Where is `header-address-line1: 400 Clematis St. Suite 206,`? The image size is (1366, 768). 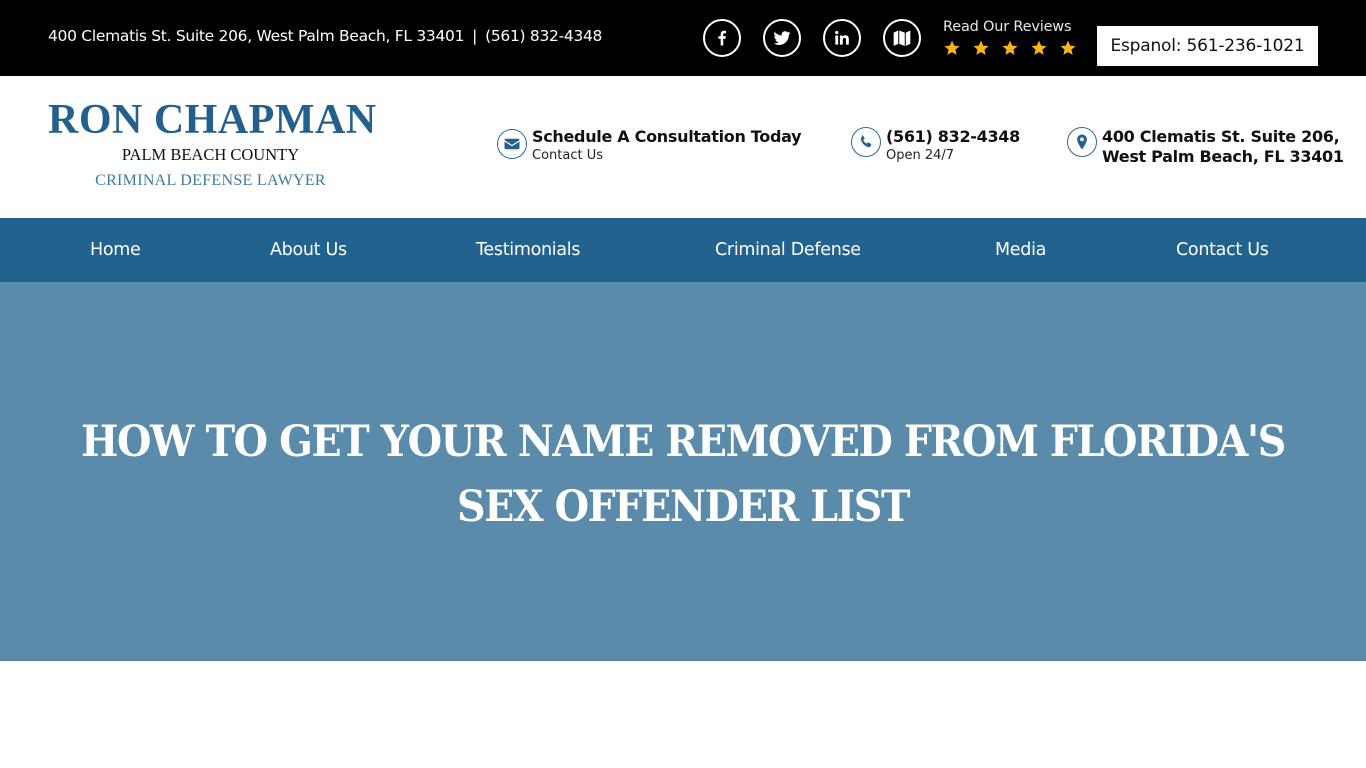 header-address-line1: 400 Clematis St. Suite 206, is located at coordinates (1221, 136).